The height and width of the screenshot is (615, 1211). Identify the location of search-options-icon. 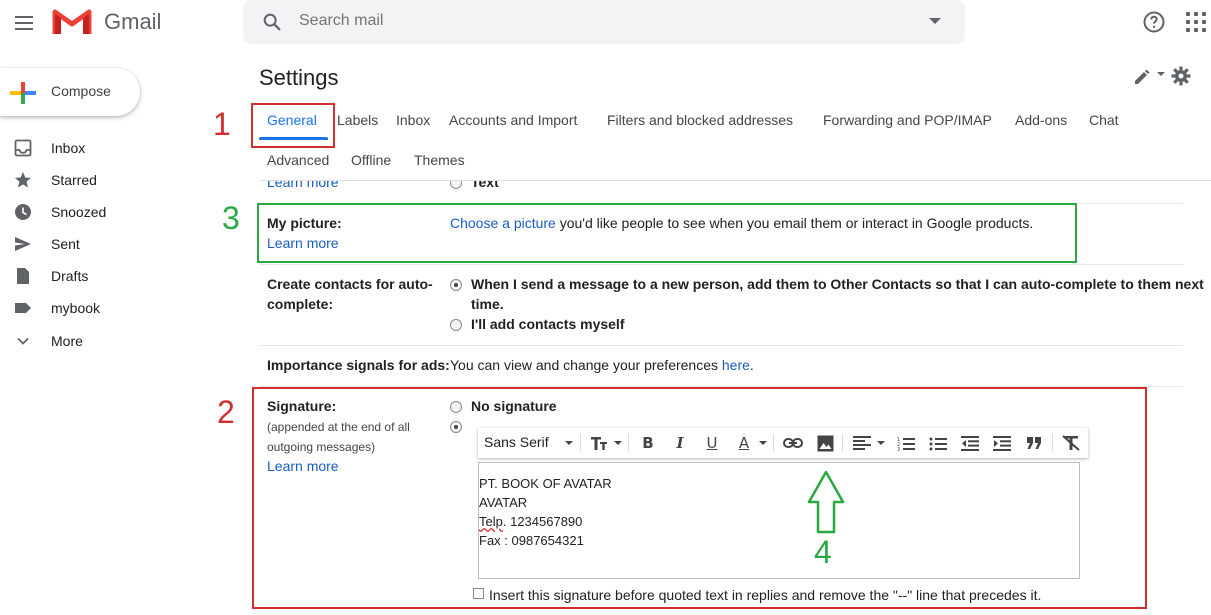
(935, 21).